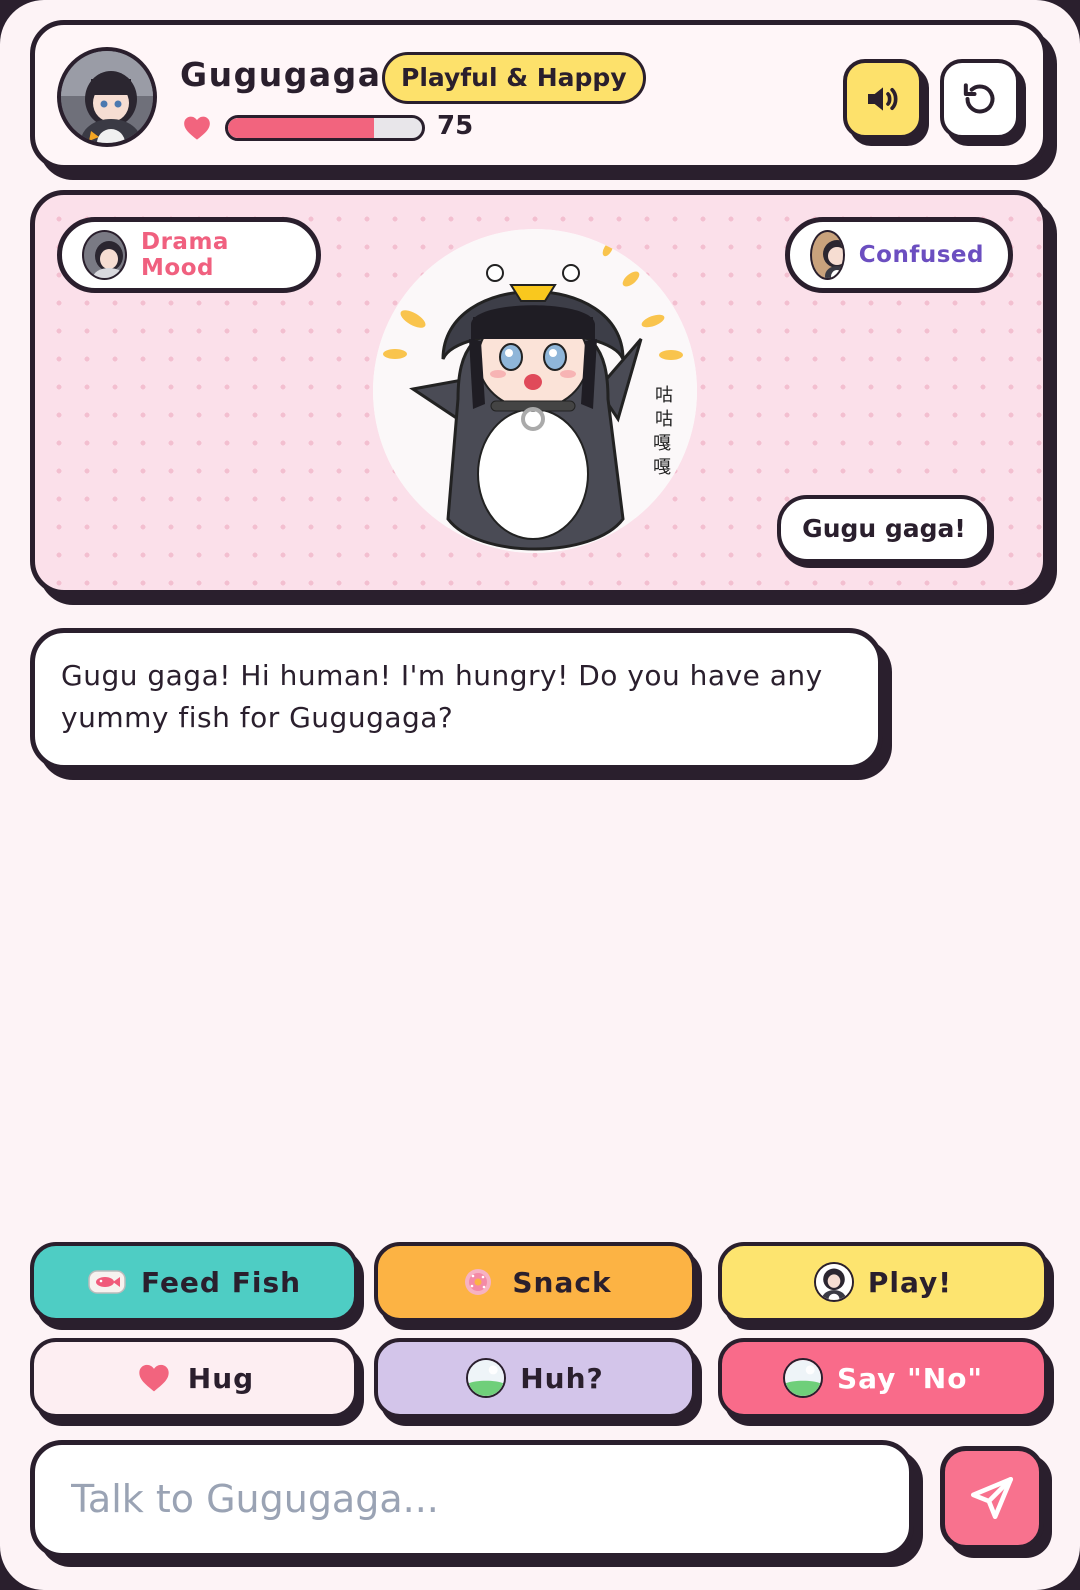  Describe the element at coordinates (827, 255) in the screenshot. I see `confused-mood-avatar-icon` at that location.